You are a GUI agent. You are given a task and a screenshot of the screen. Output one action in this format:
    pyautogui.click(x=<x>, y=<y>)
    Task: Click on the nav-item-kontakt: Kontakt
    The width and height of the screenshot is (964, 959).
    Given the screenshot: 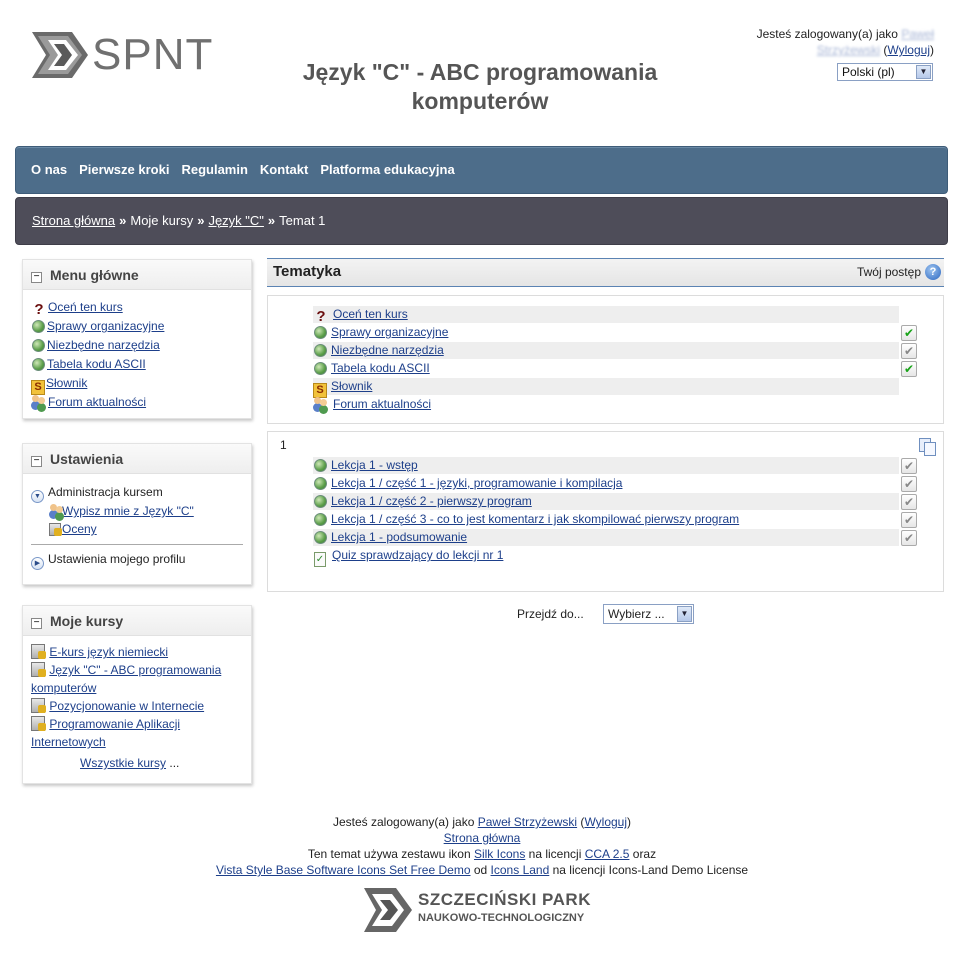 What is the action you would take?
    pyautogui.click(x=284, y=170)
    